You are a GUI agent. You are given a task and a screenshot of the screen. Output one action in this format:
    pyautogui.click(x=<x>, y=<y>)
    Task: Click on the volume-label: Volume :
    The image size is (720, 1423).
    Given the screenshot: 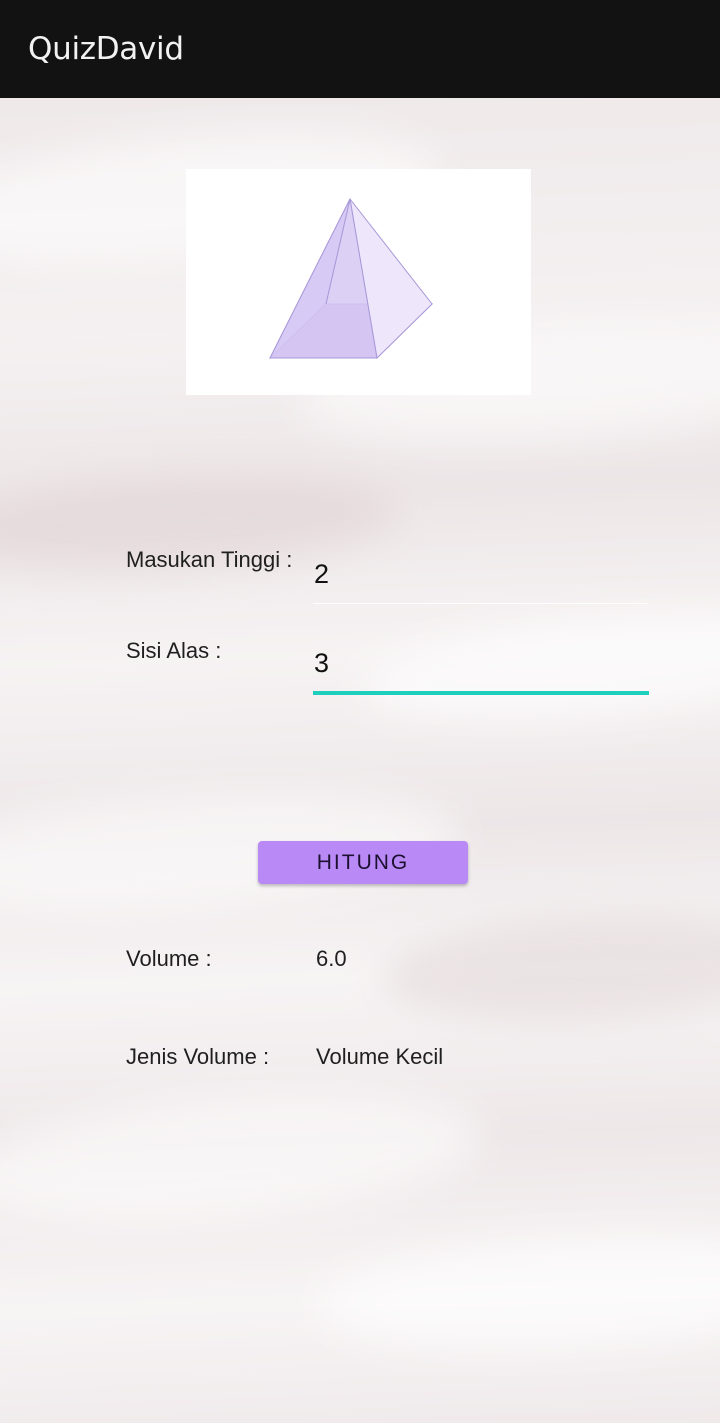 What is the action you would take?
    pyautogui.click(x=169, y=958)
    